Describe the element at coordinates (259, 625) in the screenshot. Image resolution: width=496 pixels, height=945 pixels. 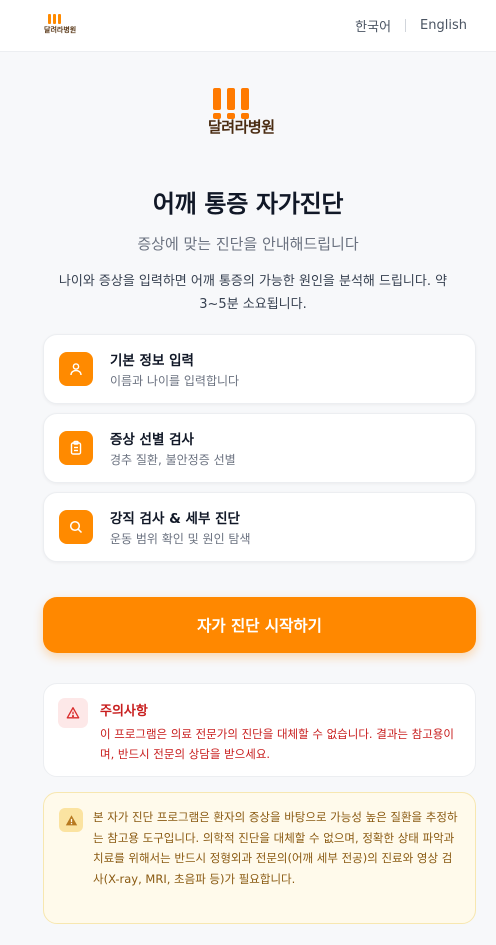
I see `start-diagnosis-button: 자가 진단 시작하기` at that location.